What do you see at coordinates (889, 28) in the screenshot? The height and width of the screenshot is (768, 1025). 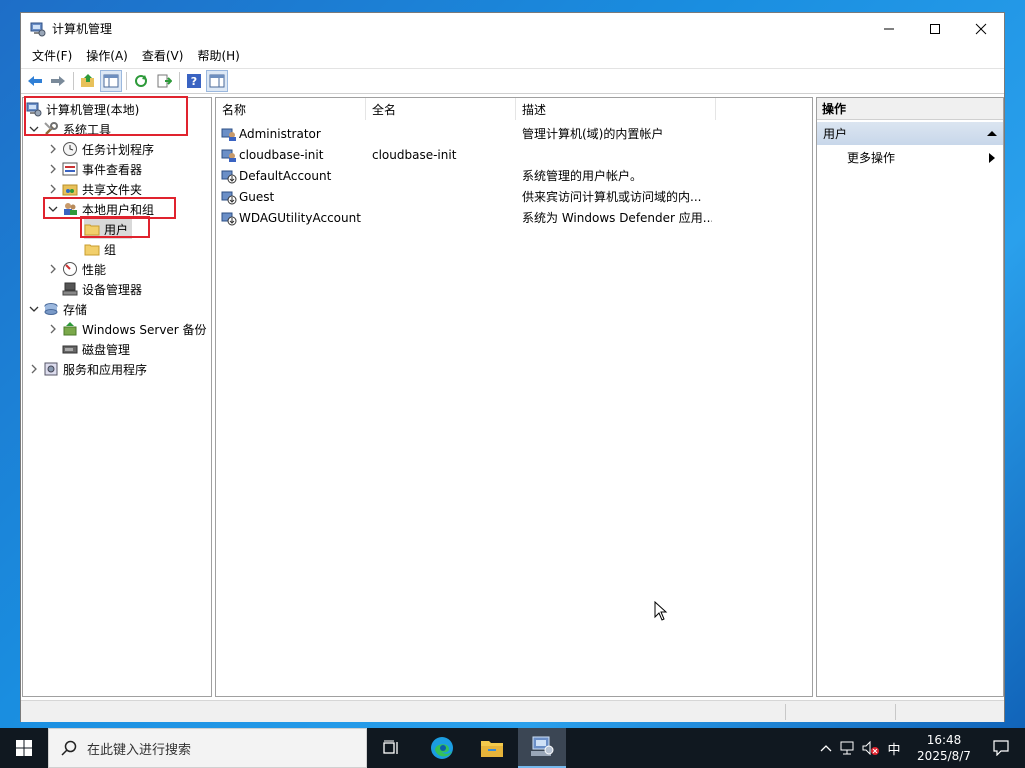 I see `minimize-button` at bounding box center [889, 28].